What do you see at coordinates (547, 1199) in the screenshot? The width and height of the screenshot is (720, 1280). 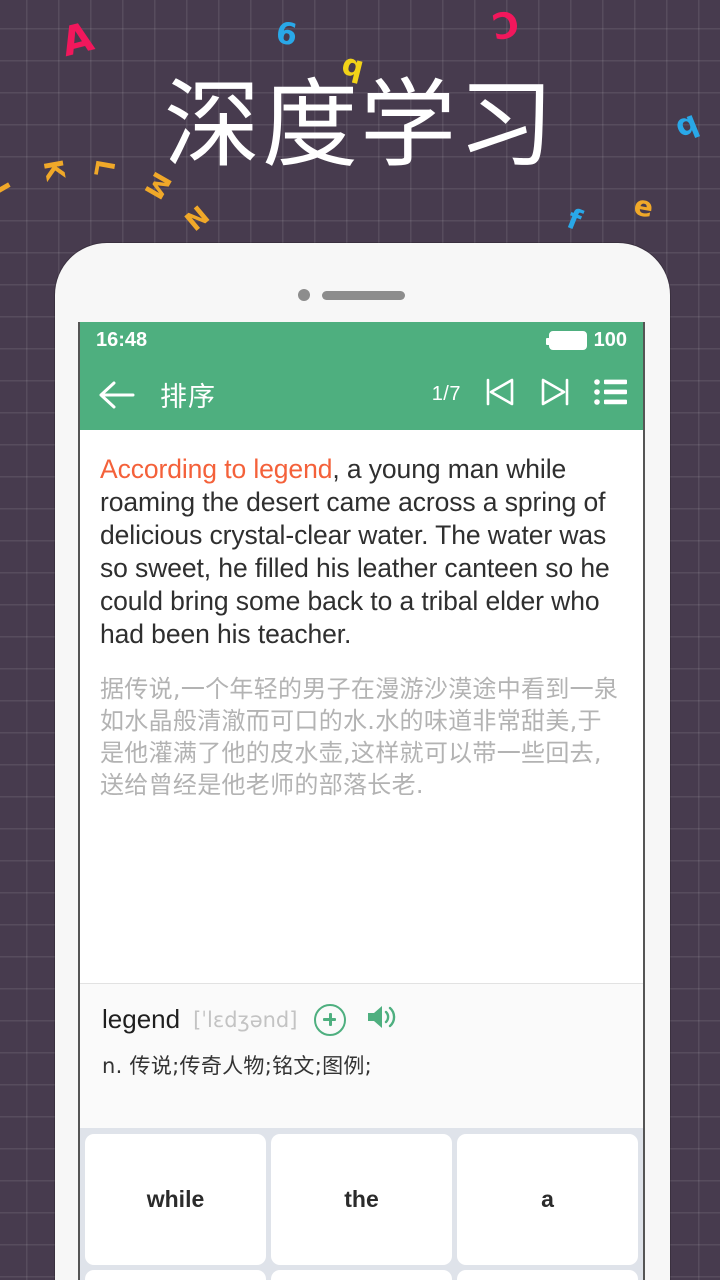 I see `word-tile: a` at bounding box center [547, 1199].